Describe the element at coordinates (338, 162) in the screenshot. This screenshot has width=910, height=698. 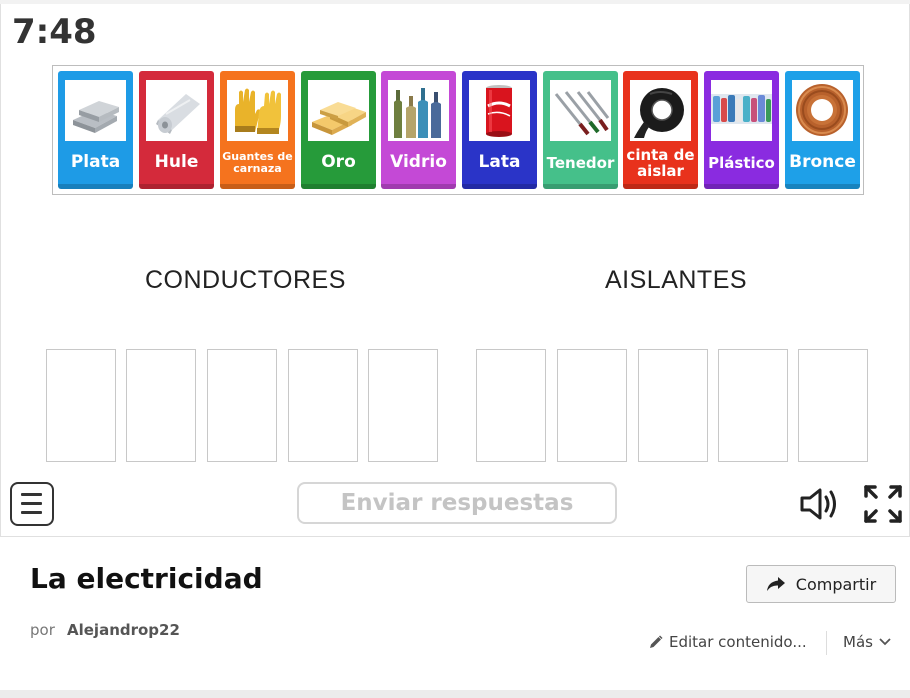
I see `card-label: Oro` at that location.